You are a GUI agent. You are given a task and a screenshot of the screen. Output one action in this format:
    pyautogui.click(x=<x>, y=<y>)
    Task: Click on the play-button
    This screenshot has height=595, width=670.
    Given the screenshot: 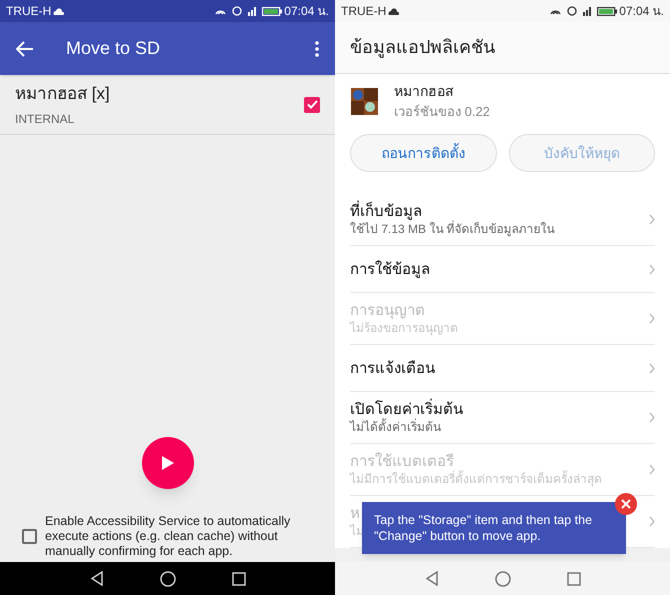 What is the action you would take?
    pyautogui.click(x=168, y=463)
    